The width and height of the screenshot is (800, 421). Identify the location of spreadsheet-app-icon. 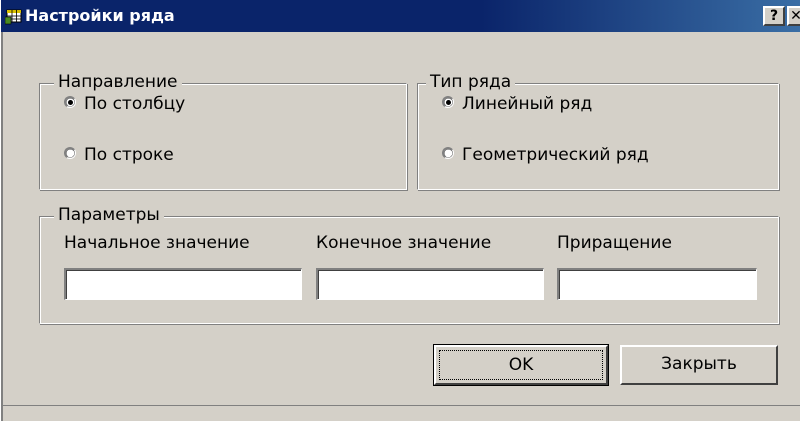
(13, 17).